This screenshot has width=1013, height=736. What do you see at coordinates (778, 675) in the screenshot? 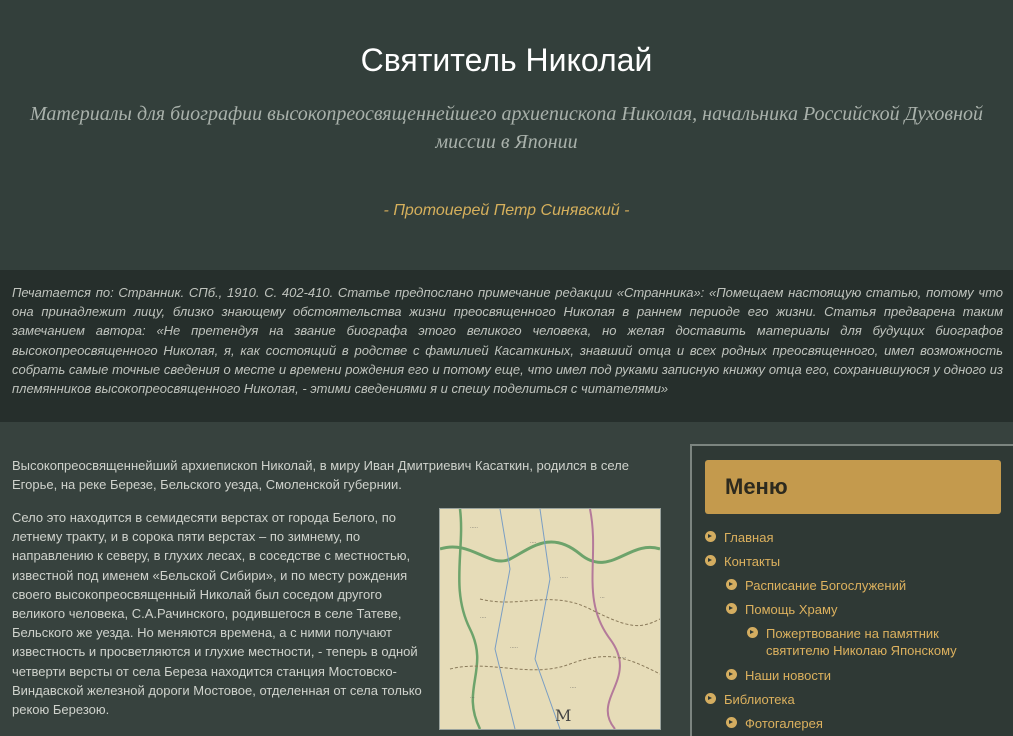
I see `menu-item-news: Наши новости` at bounding box center [778, 675].